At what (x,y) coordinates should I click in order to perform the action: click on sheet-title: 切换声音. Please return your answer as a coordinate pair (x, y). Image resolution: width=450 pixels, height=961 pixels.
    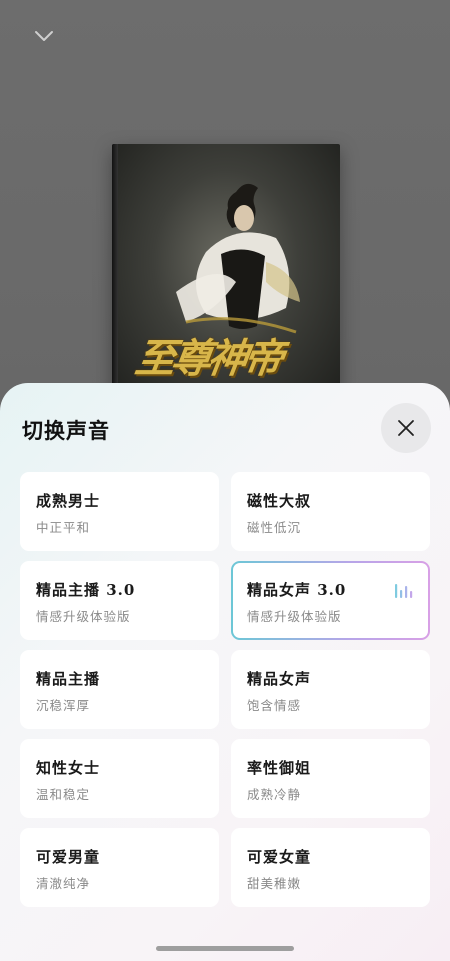
    Looking at the image, I should click on (66, 430).